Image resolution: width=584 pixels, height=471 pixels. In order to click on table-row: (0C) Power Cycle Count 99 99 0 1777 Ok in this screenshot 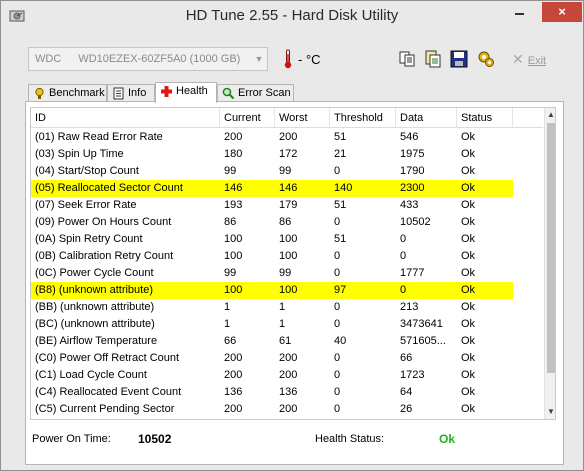, I will do `click(287, 273)`.